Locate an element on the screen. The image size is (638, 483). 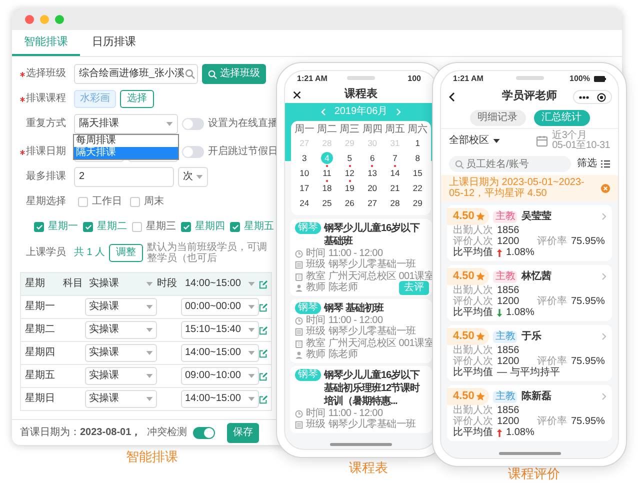
chevron-left-icon is located at coordinates (323, 112).